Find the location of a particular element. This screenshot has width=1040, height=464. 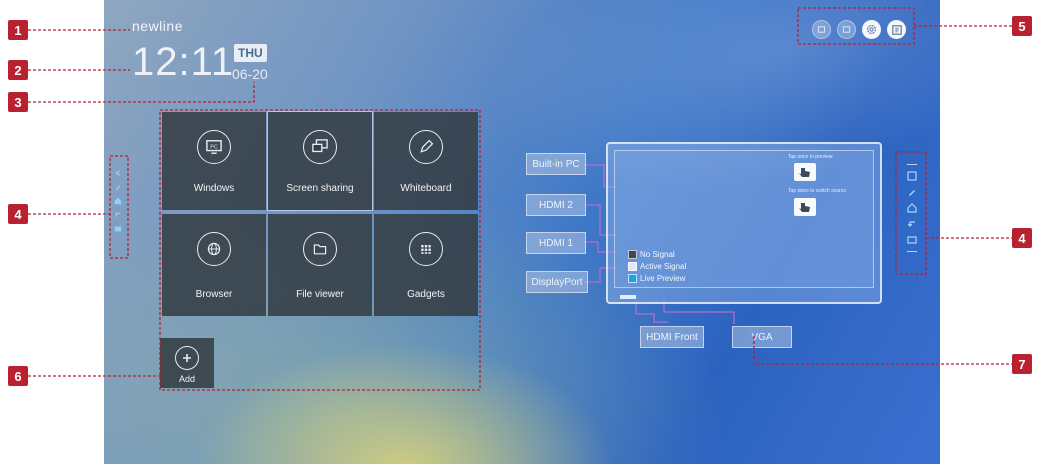

callout-badge-6: 6 is located at coordinates (18, 376).